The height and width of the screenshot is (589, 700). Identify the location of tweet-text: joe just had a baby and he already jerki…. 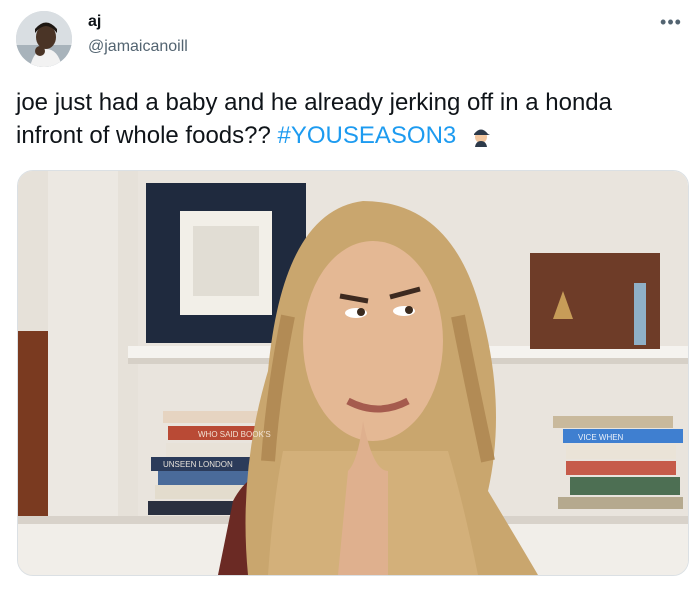
(346, 119).